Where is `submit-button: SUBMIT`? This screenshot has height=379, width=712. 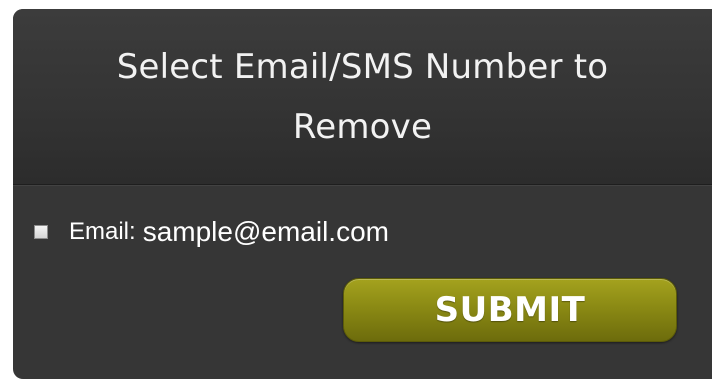 submit-button: SUBMIT is located at coordinates (510, 310).